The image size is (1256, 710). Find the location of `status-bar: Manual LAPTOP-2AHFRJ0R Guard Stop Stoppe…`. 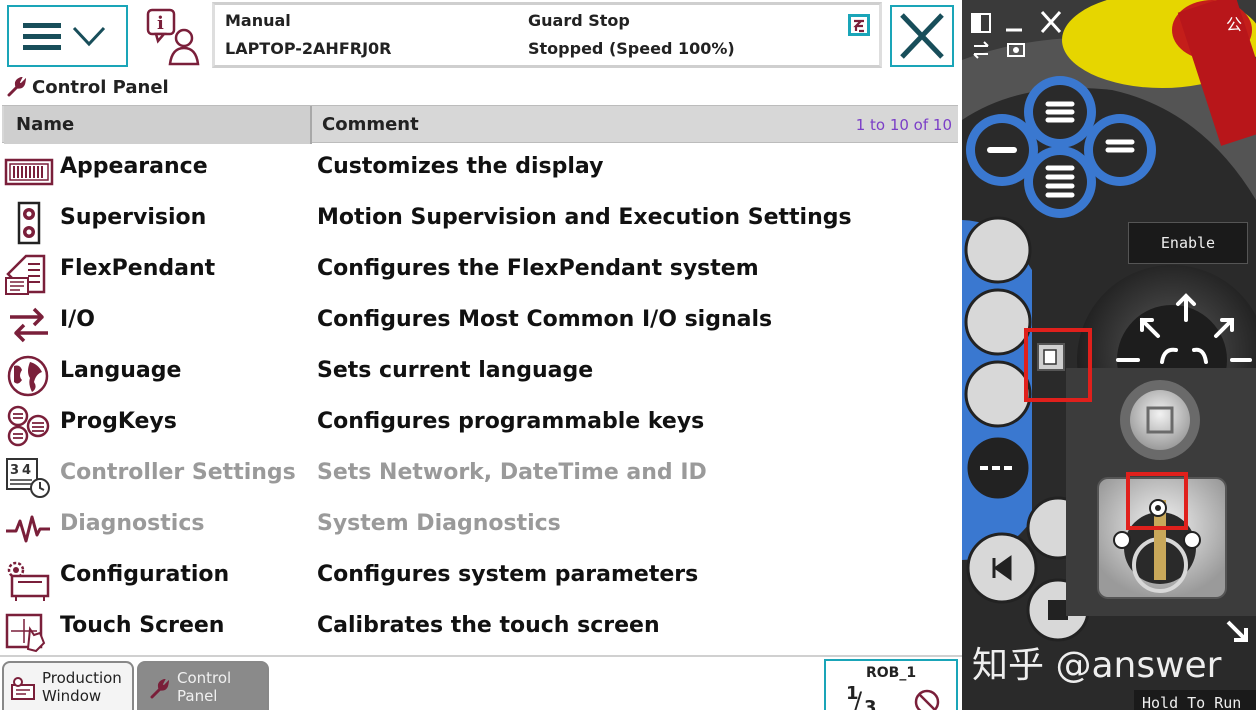

status-bar: Manual LAPTOP-2AHFRJ0R Guard Stop Stoppe… is located at coordinates (547, 35).